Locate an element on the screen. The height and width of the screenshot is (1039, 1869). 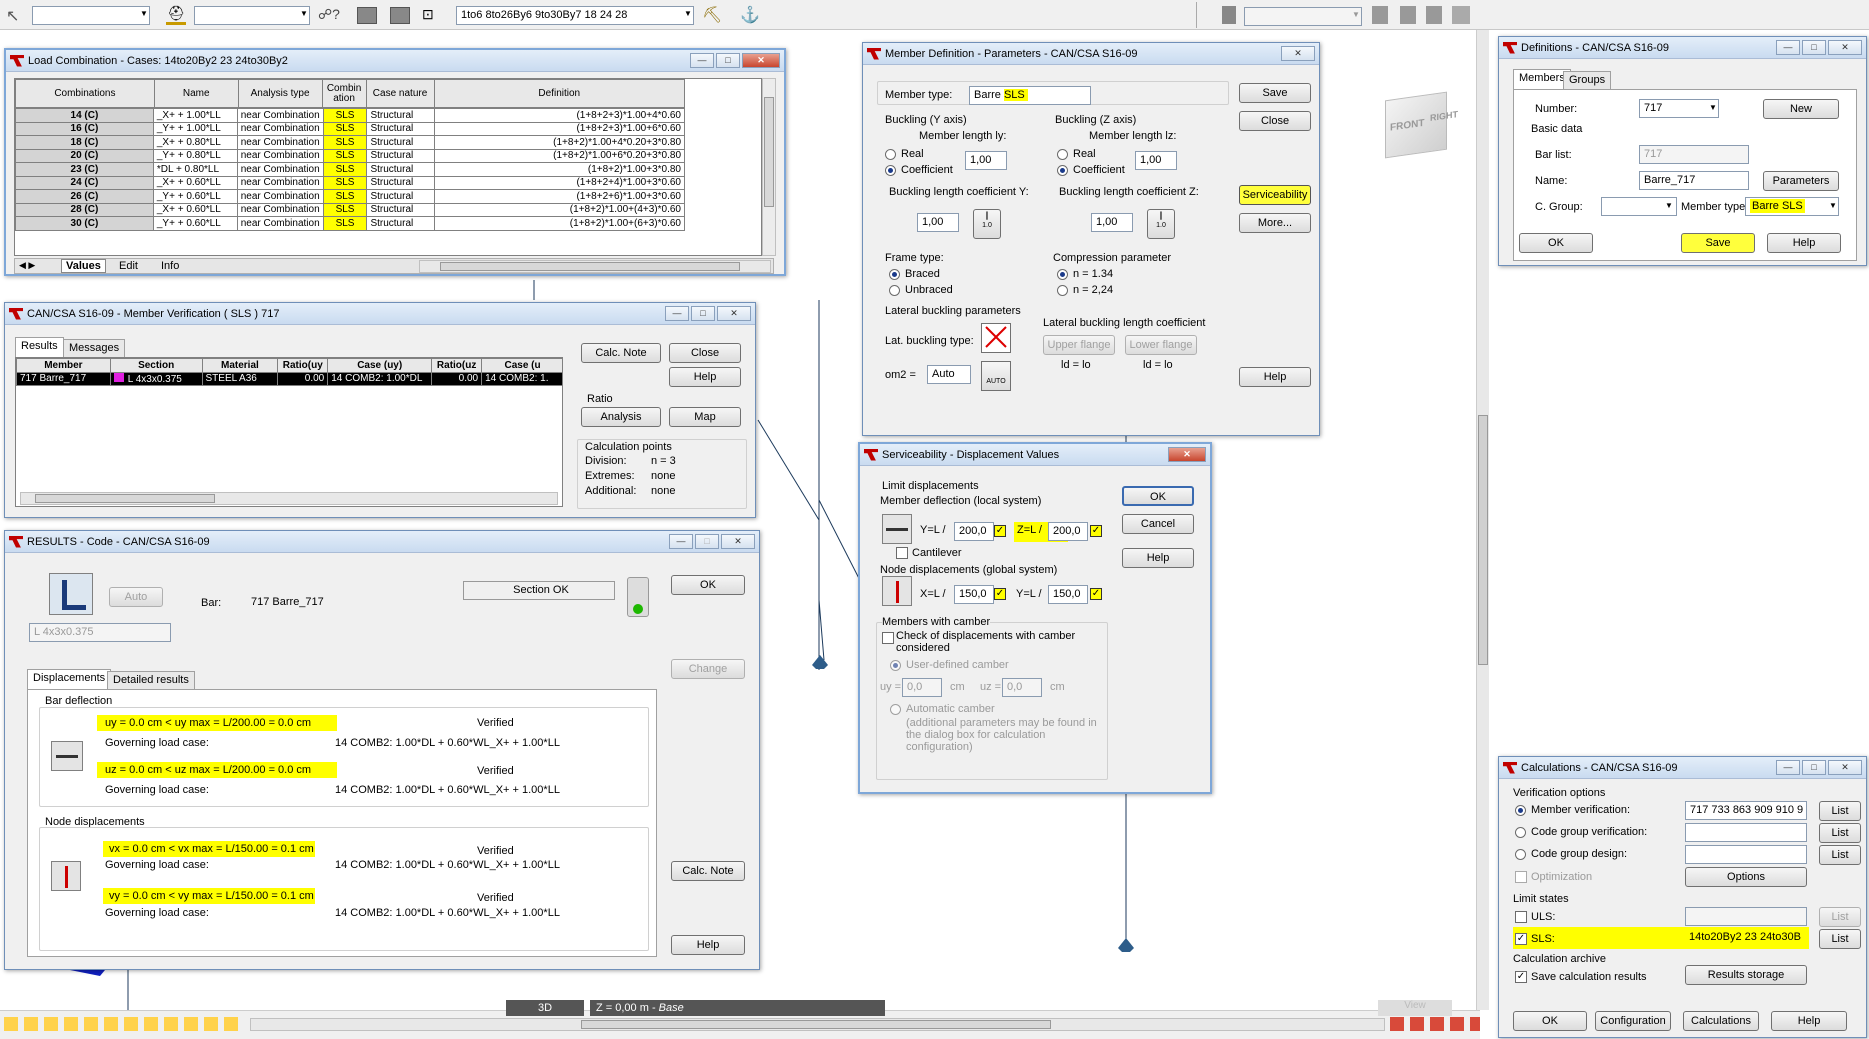
member-list-button: List is located at coordinates (1840, 811).